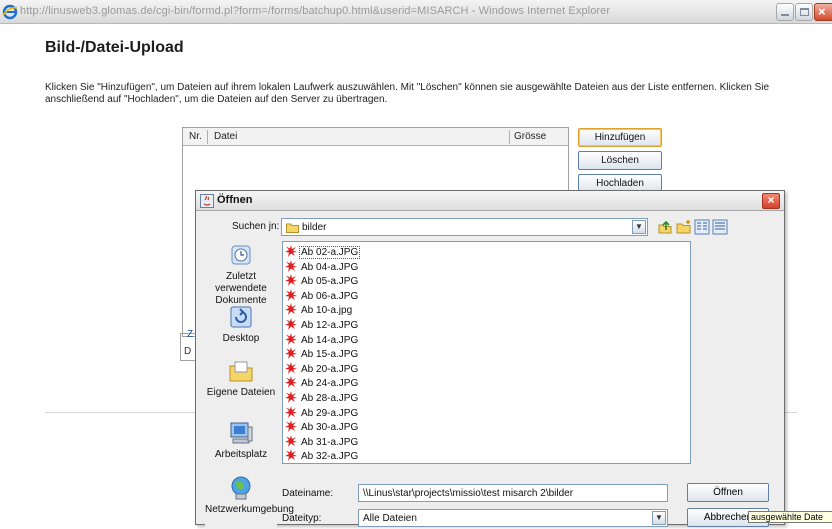 Image resolution: width=832 pixels, height=529 pixels. I want to click on up-folder-icon, so click(665, 227).